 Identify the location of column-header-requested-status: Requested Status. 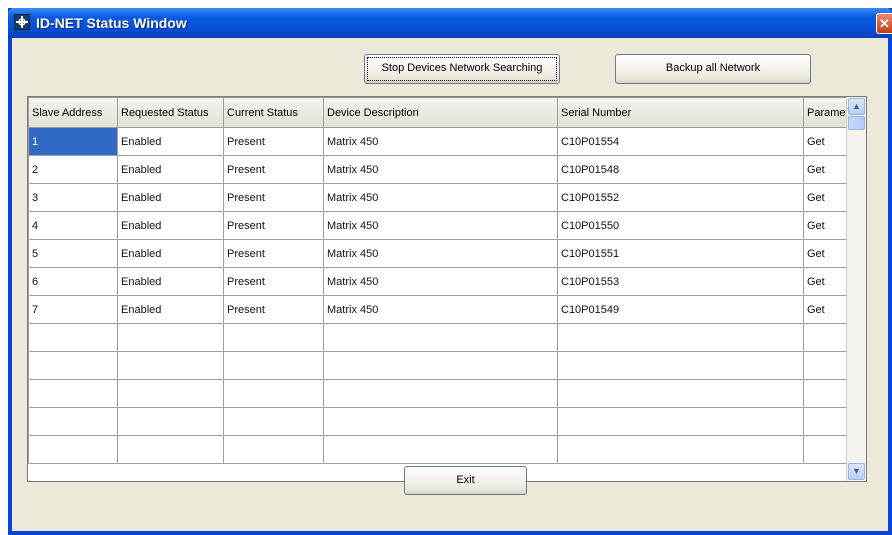
(170, 112).